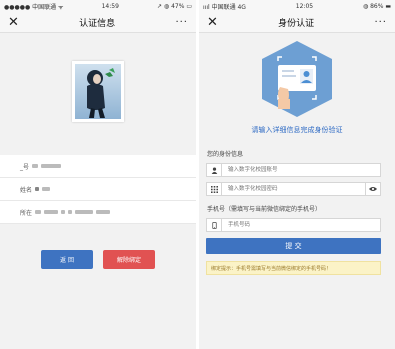 The image size is (395, 349). I want to click on phone-icon, so click(214, 225).